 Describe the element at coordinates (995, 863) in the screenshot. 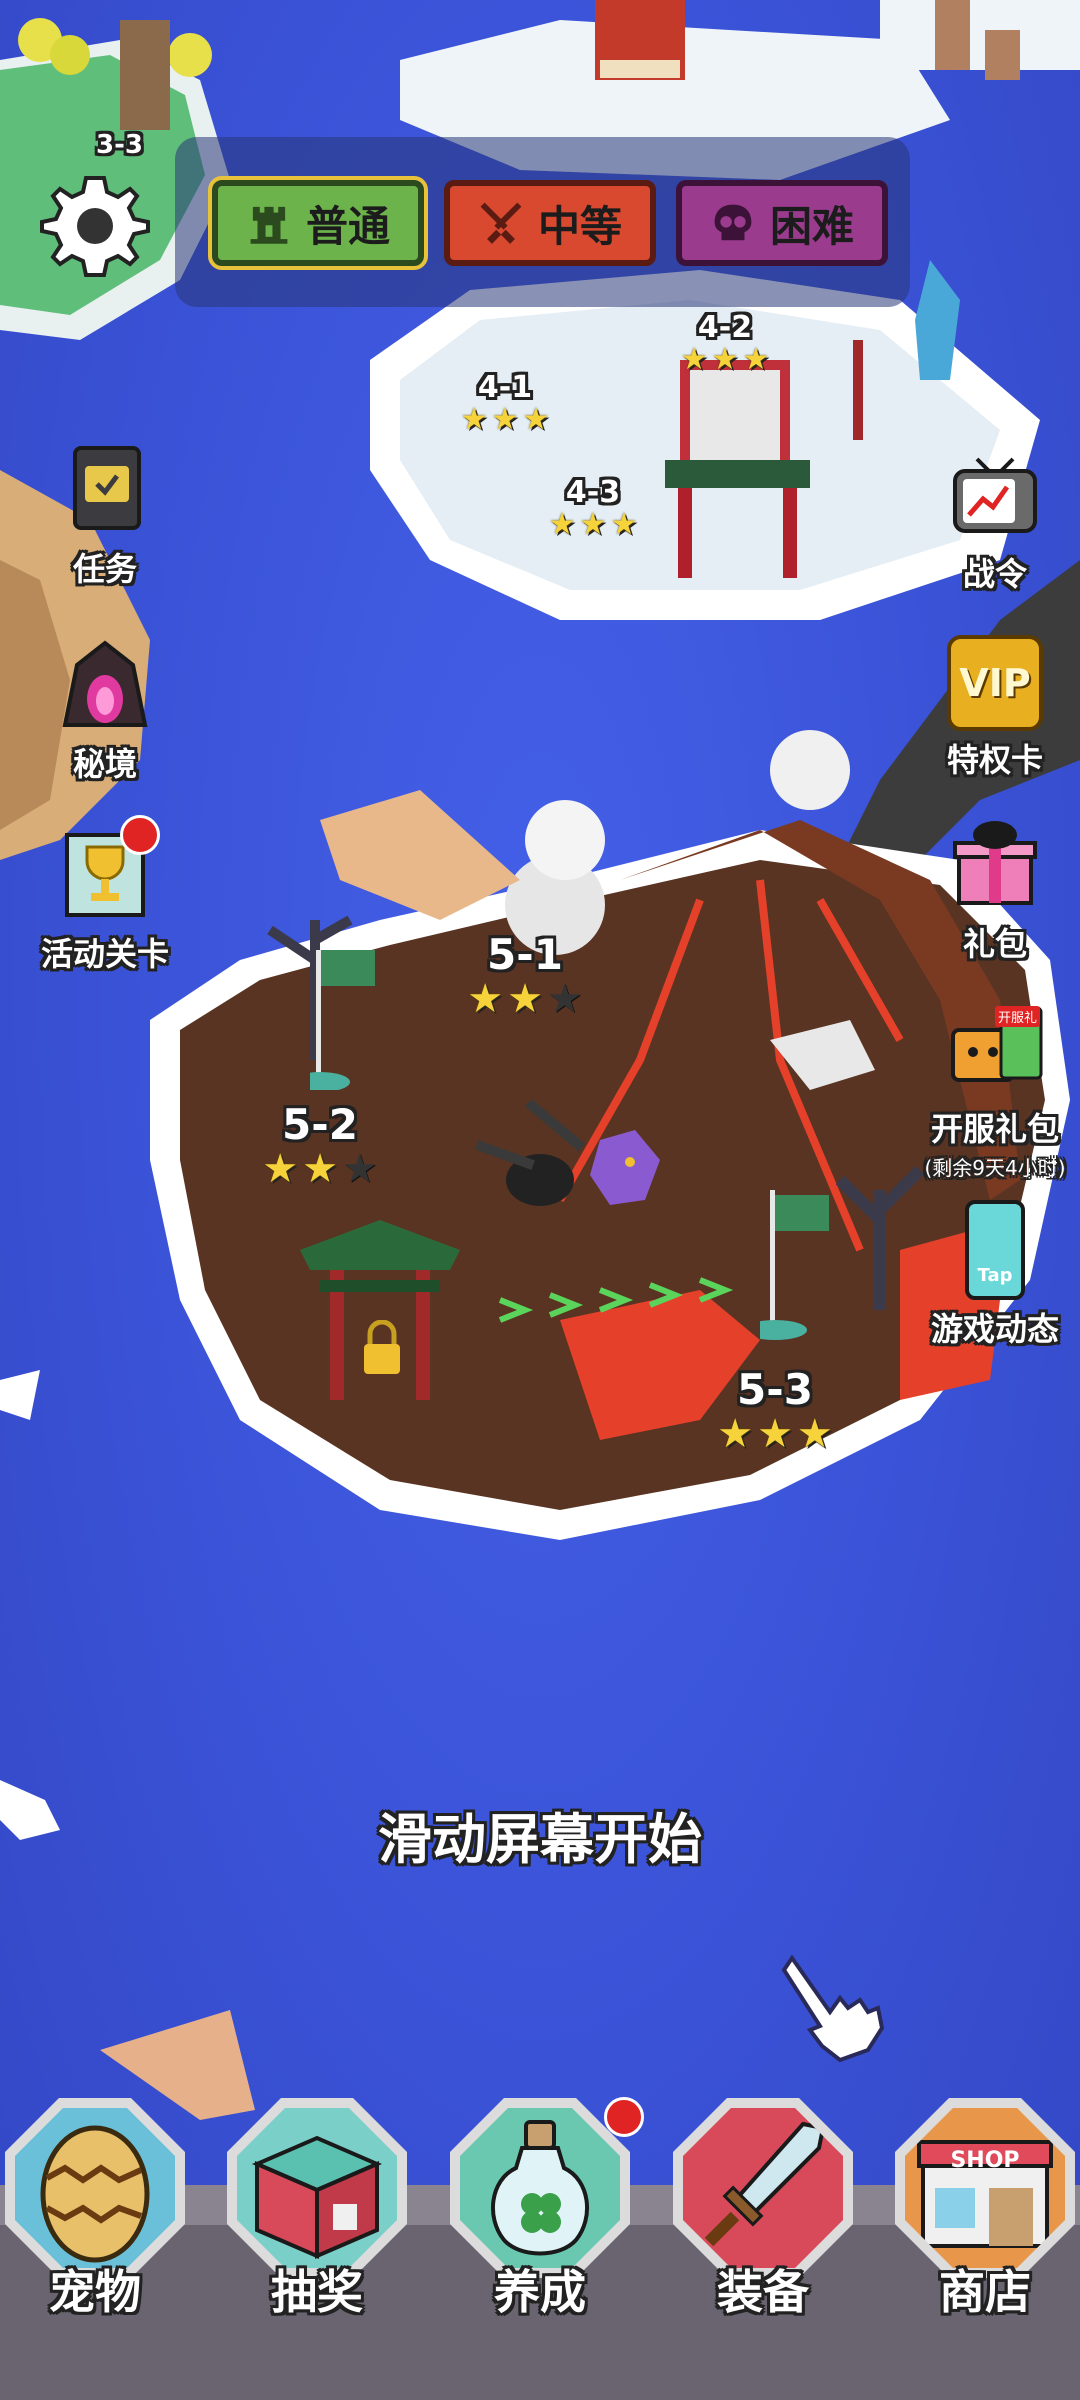

I see `gift-icon` at that location.